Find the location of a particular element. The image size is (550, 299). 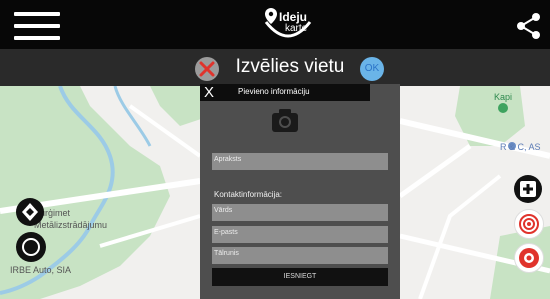

map-label-kapi: Kapi is located at coordinates (503, 97).